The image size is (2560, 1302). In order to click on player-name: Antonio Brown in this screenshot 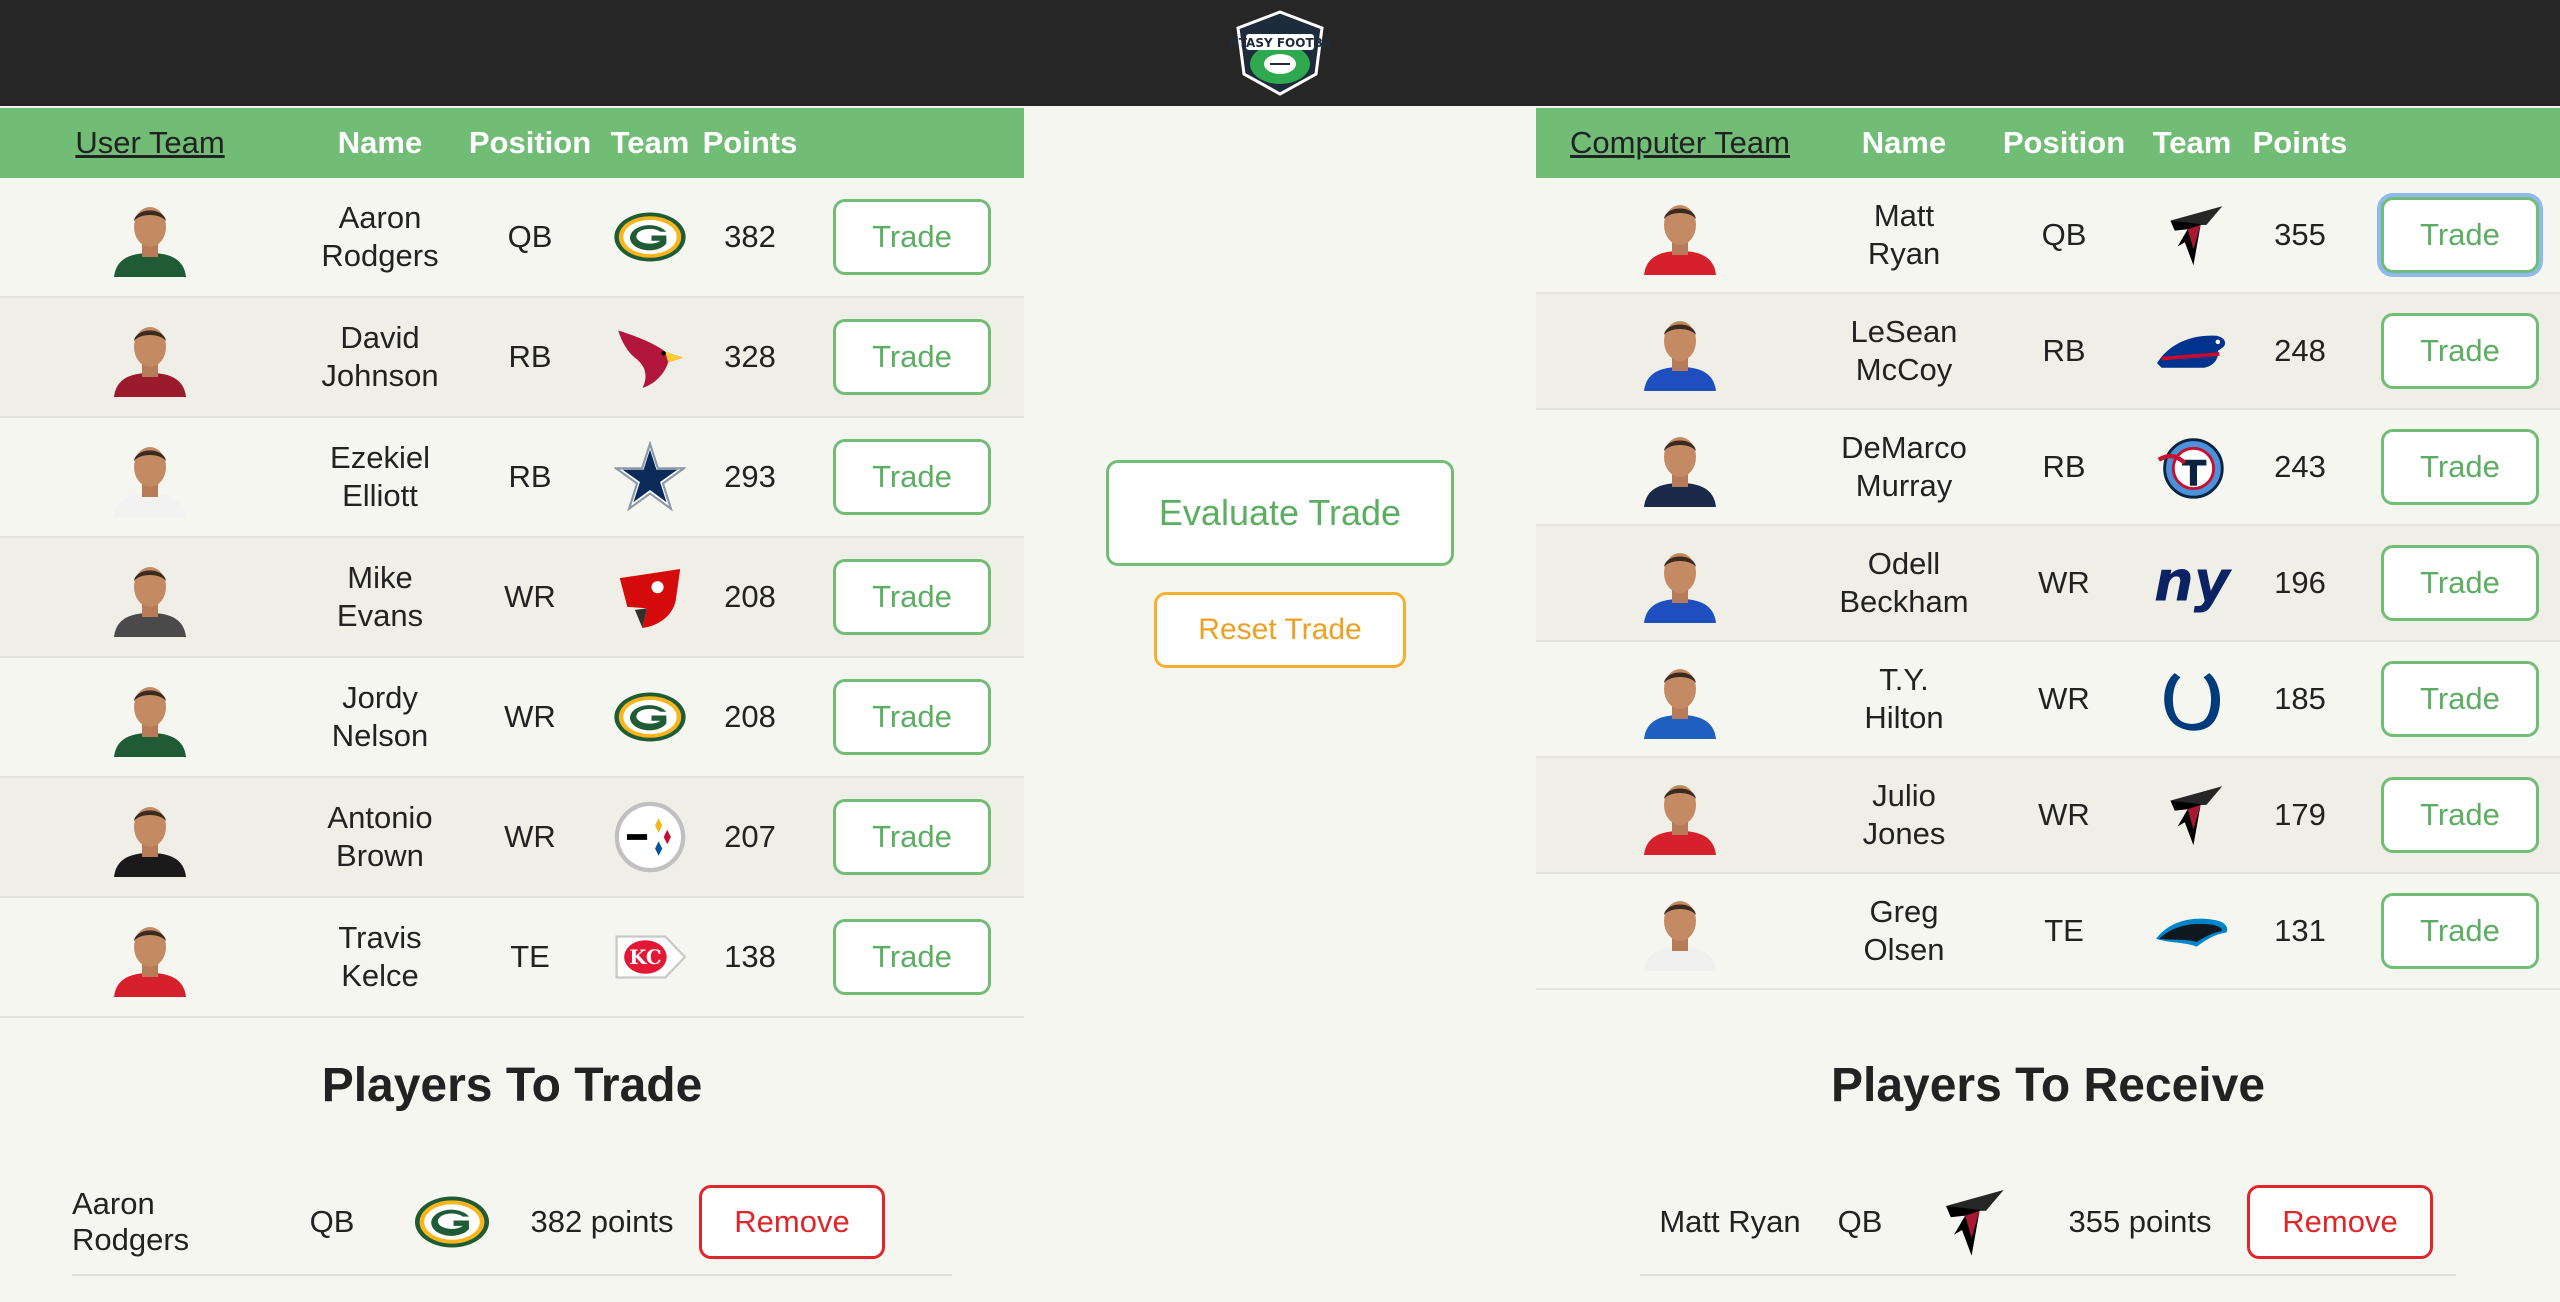, I will do `click(380, 836)`.